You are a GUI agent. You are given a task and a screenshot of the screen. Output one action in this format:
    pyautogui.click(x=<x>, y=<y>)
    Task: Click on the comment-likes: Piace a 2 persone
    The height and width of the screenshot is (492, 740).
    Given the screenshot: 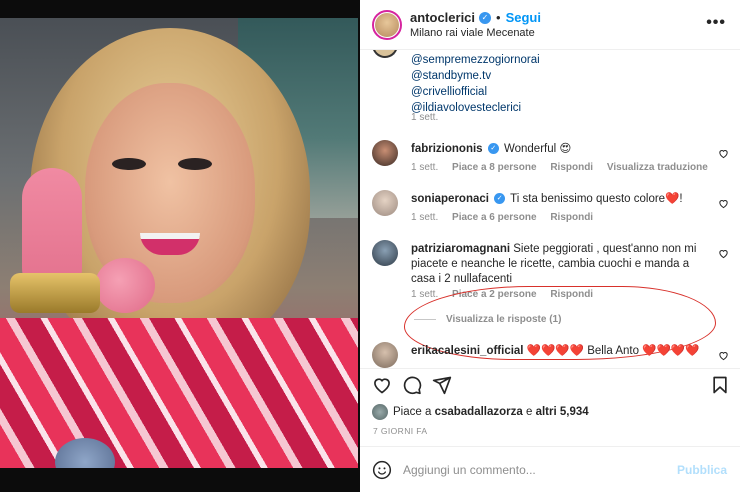 What is the action you would take?
    pyautogui.click(x=494, y=294)
    